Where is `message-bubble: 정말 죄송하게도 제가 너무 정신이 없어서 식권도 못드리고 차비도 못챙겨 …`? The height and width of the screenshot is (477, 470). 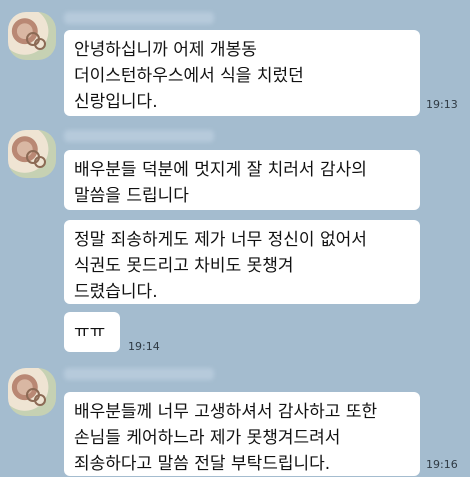 message-bubble: 정말 죄송하게도 제가 너무 정신이 없어서 식권도 못드리고 차비도 못챙겨 … is located at coordinates (242, 262).